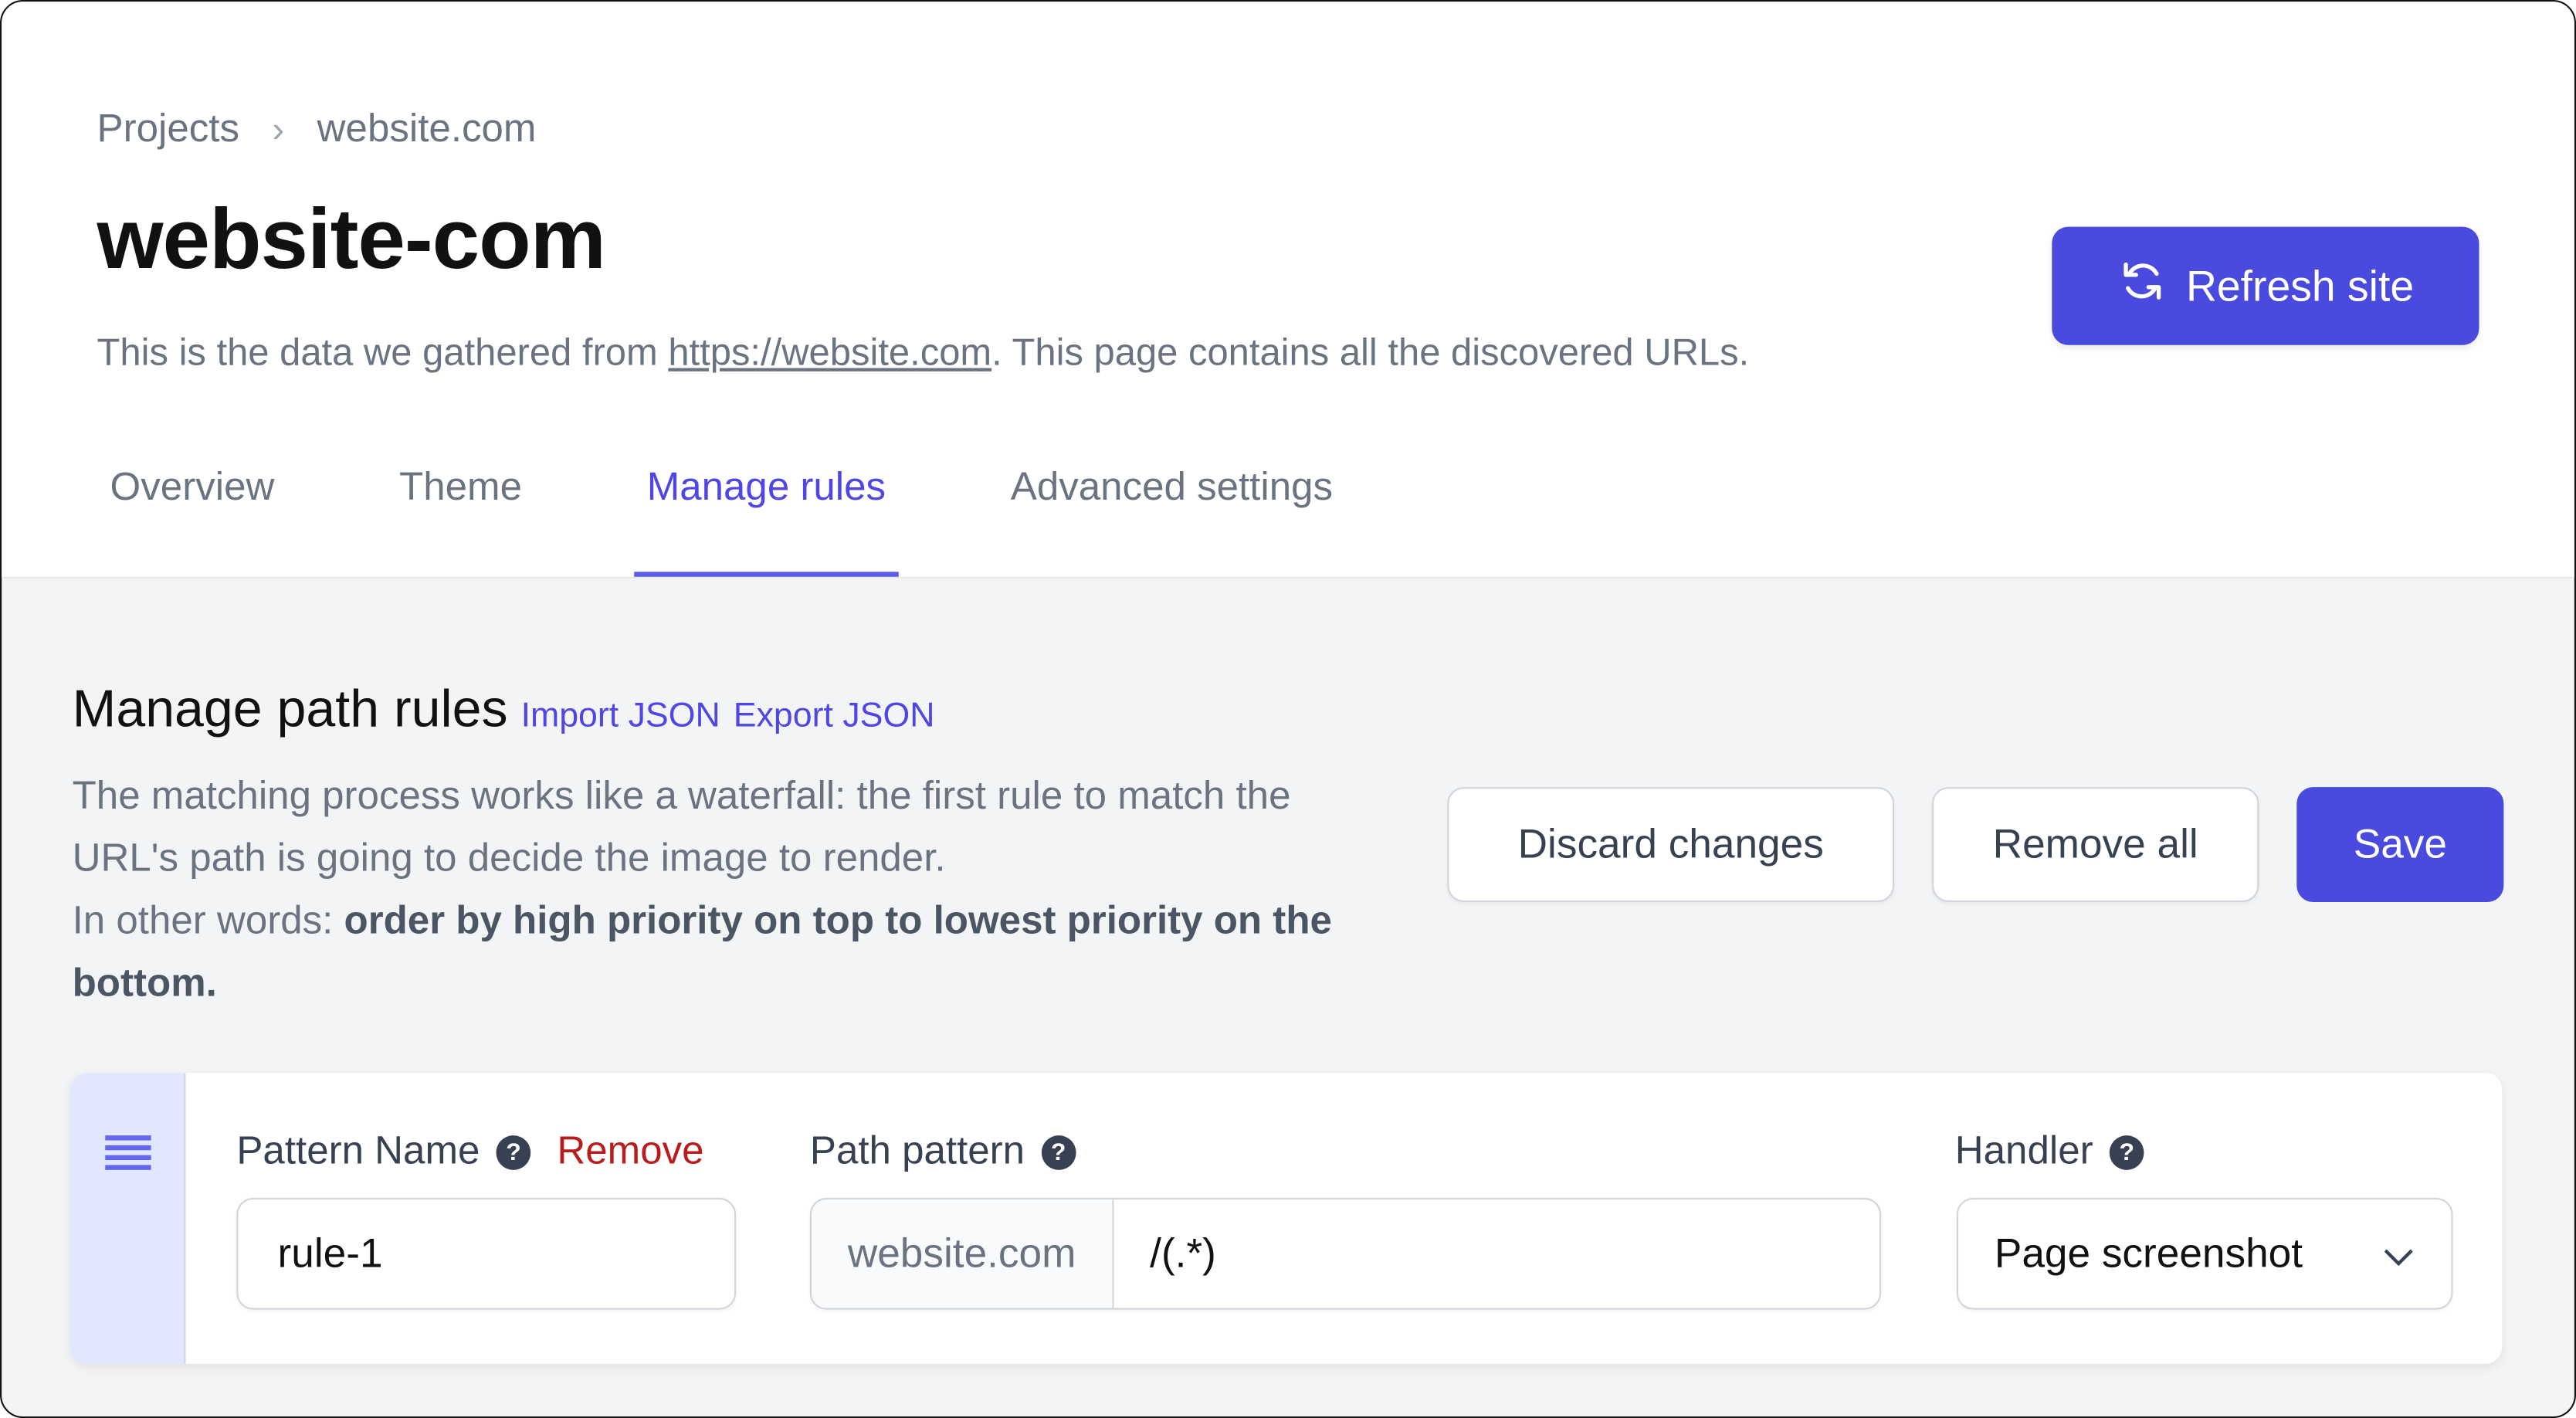 Image resolution: width=2576 pixels, height=1418 pixels. Describe the element at coordinates (1172, 512) in the screenshot. I see `tab-advanced-settings: Advanced settings` at that location.